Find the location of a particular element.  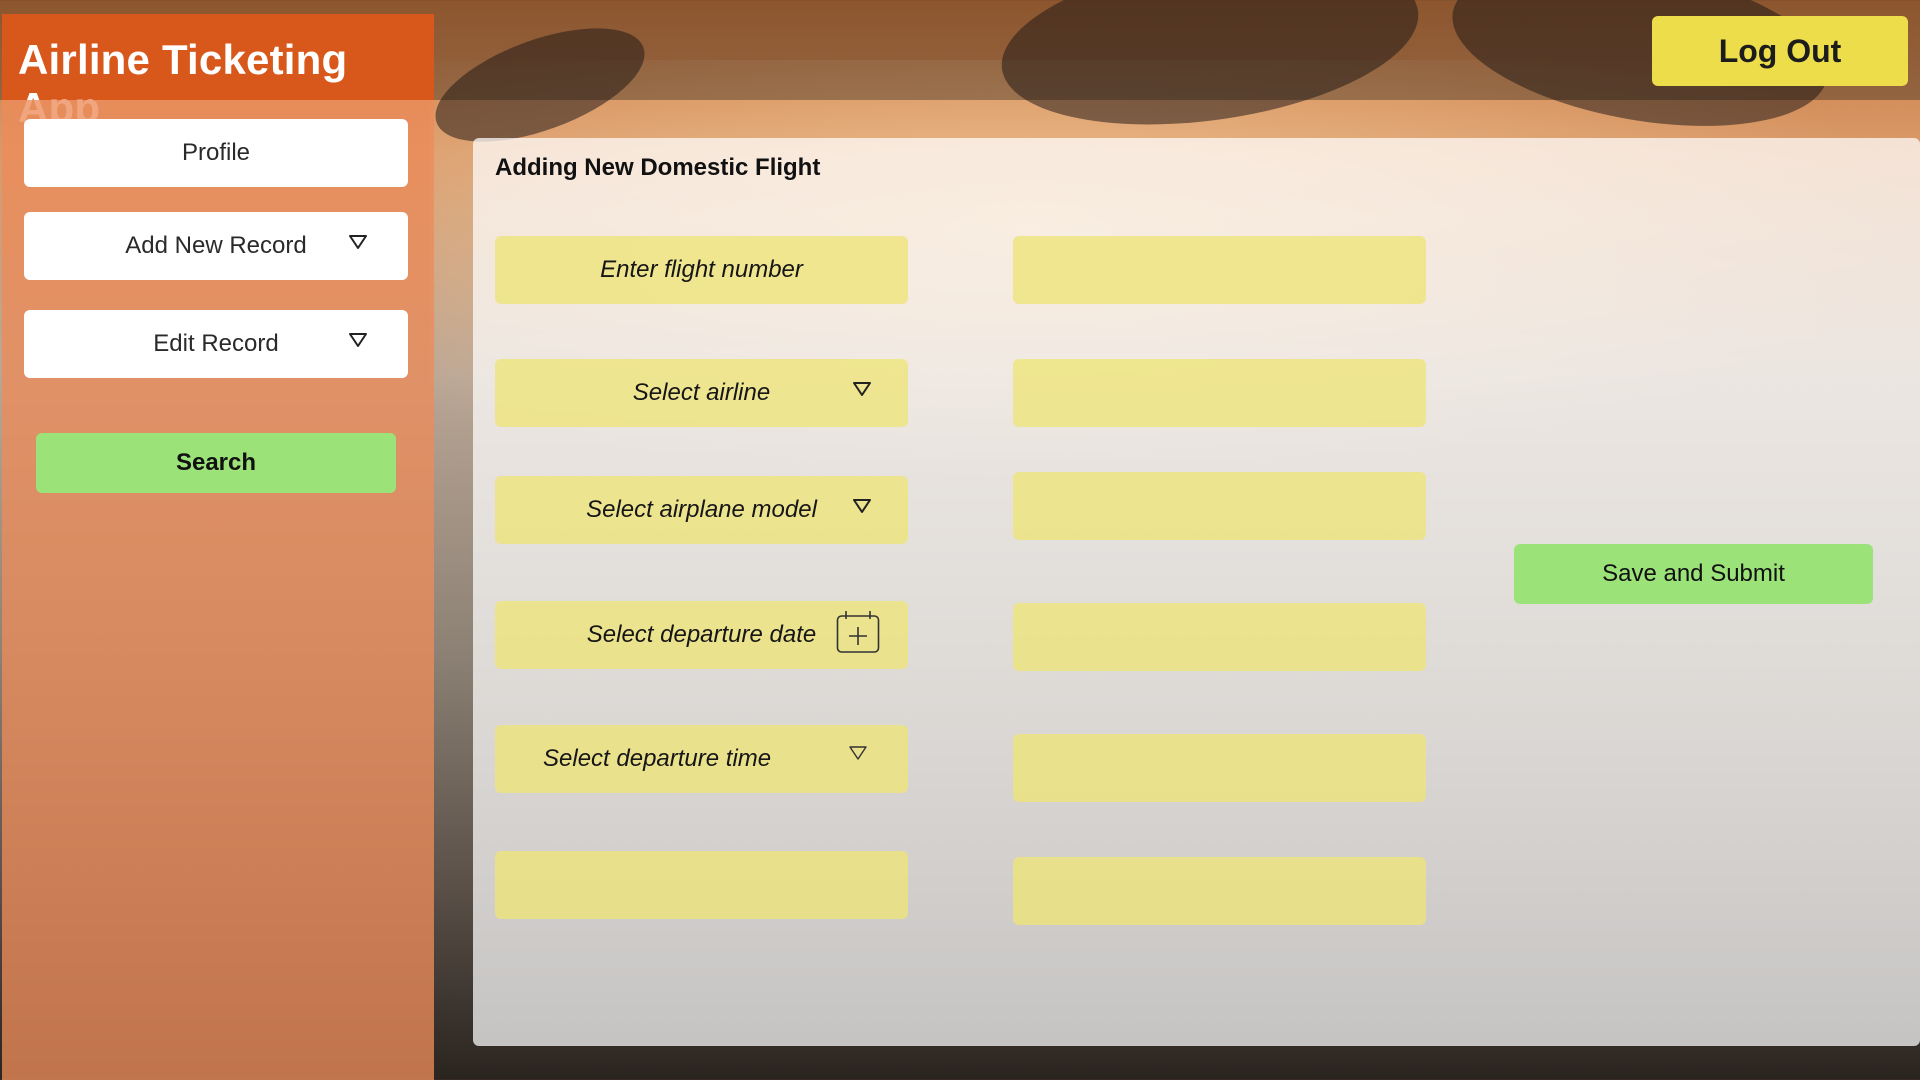

save-button-label: Save and Submit is located at coordinates (1693, 573).